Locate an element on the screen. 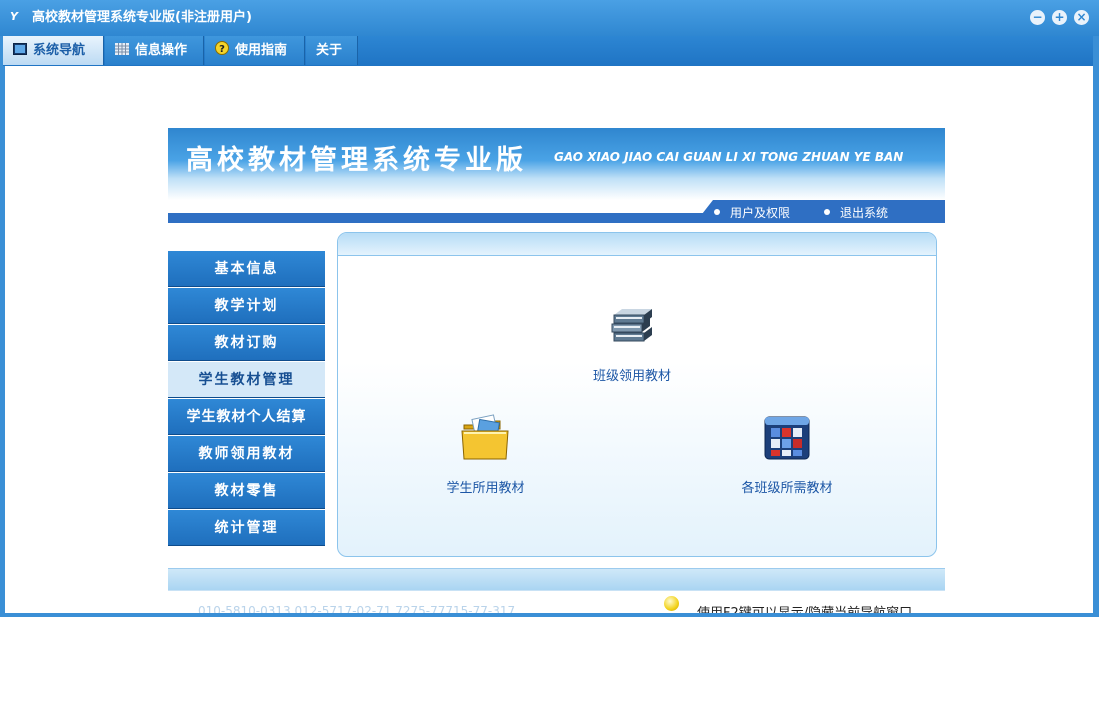 This screenshot has width=1099, height=723. tab-about: 关于 is located at coordinates (332, 50).